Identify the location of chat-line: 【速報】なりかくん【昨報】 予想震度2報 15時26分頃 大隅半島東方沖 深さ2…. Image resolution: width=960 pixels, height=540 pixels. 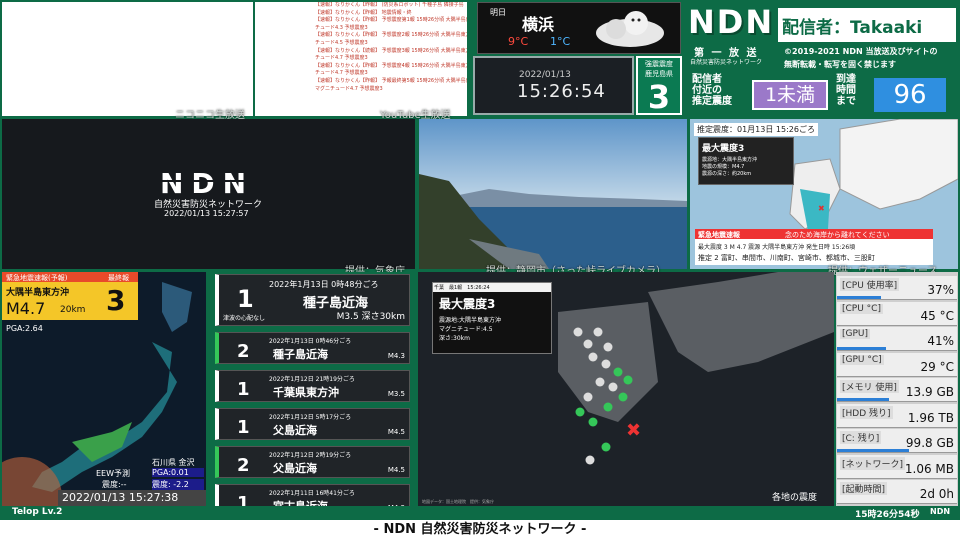
(391, 35).